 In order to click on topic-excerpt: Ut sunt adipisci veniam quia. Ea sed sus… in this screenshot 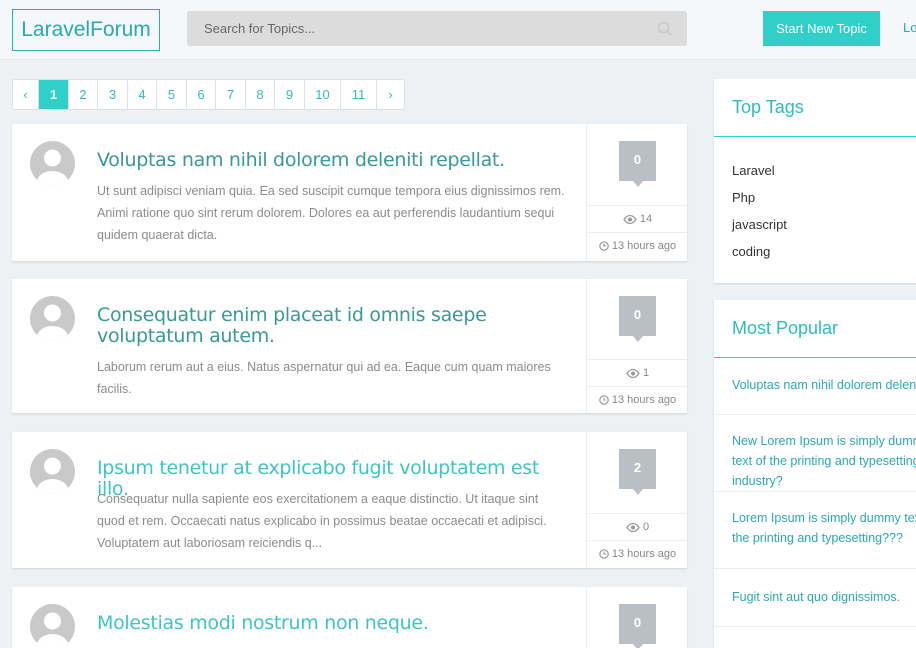, I will do `click(331, 213)`.